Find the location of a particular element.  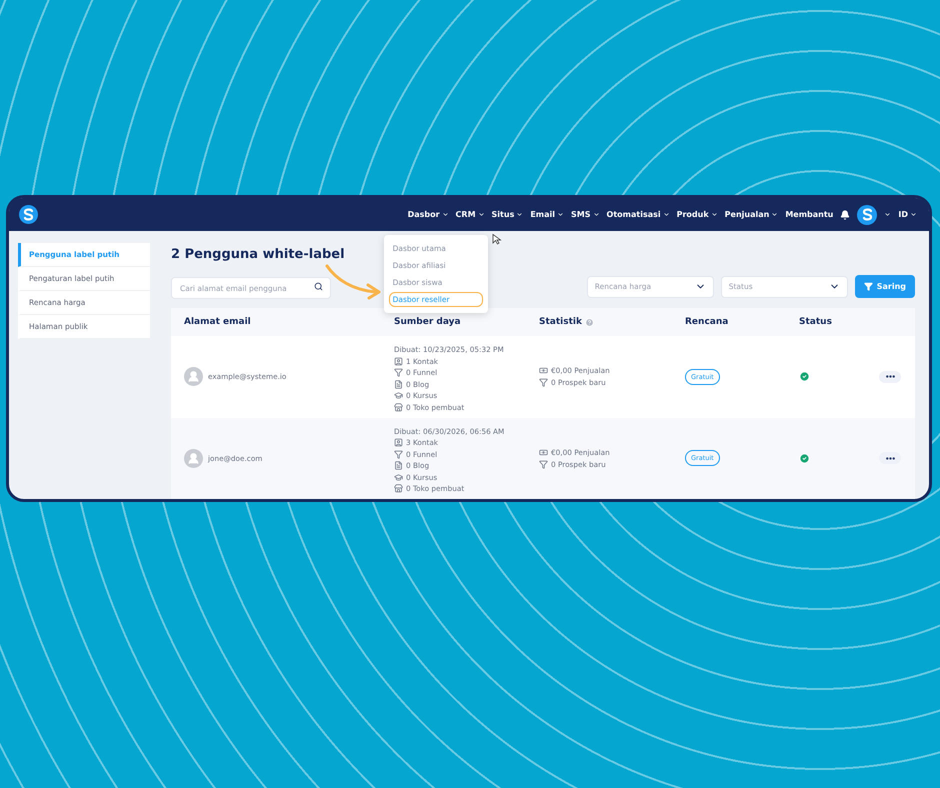

nav-item: Produk is located at coordinates (697, 214).